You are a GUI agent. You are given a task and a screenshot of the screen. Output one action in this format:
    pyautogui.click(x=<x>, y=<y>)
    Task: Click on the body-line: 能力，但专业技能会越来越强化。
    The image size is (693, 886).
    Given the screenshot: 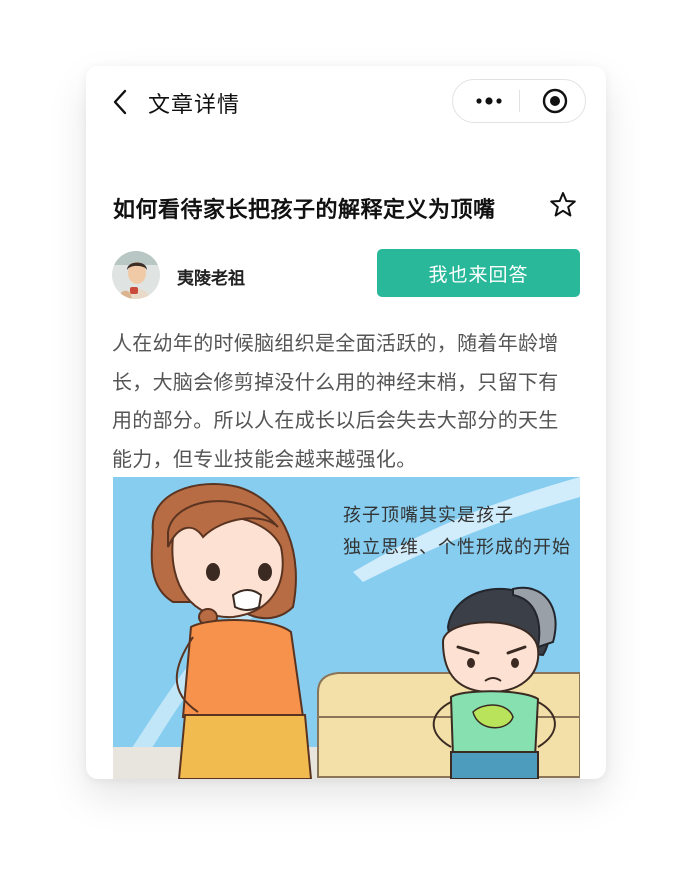 What is the action you would take?
    pyautogui.click(x=264, y=458)
    